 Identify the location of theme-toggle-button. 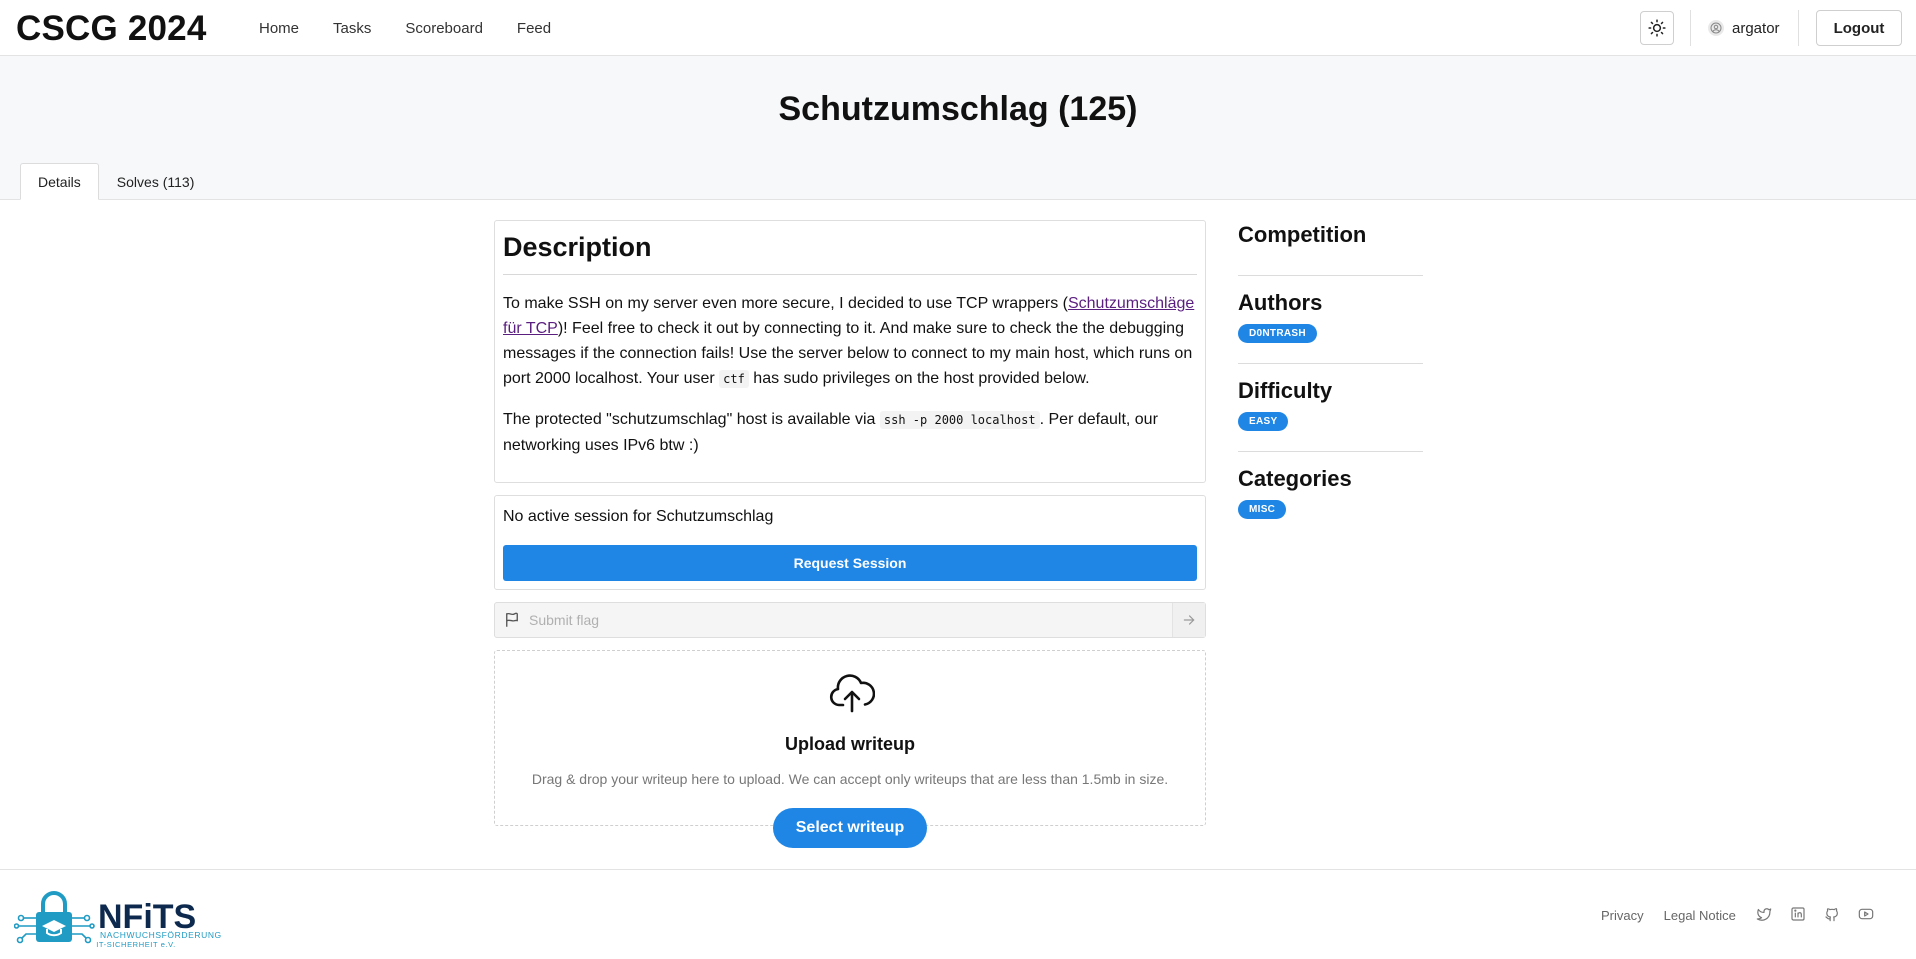
(1657, 28).